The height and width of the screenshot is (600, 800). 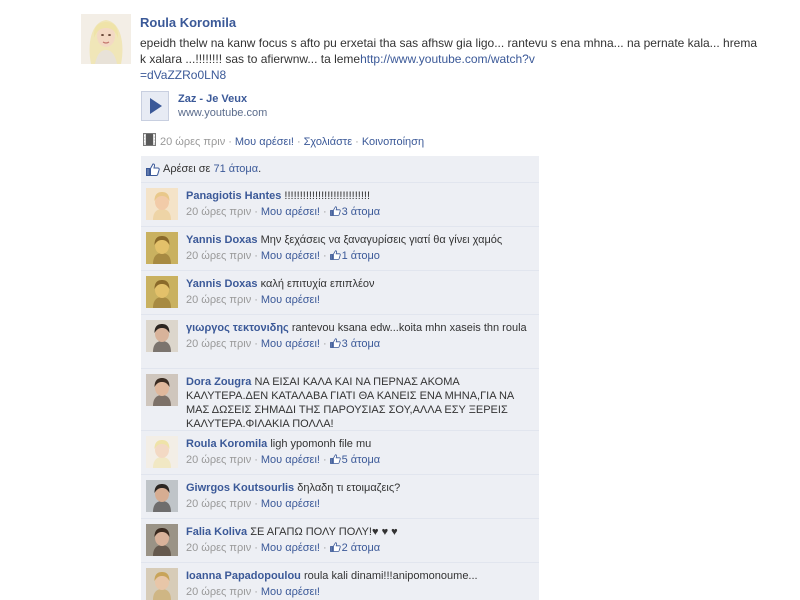 What do you see at coordinates (321, 444) in the screenshot?
I see `comment-text: ligh ypomonh file mu` at bounding box center [321, 444].